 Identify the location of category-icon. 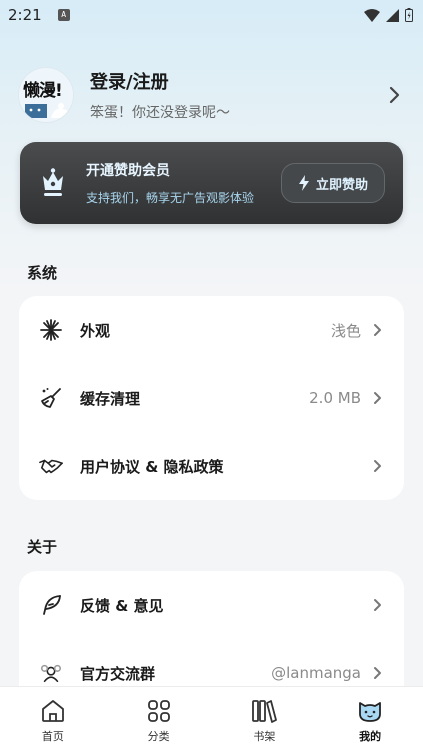
(158, 711).